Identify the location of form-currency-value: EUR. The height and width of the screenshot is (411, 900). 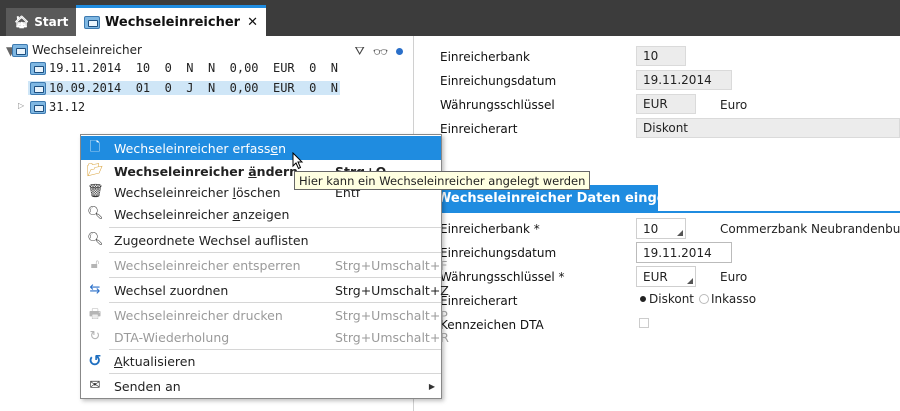
(655, 276).